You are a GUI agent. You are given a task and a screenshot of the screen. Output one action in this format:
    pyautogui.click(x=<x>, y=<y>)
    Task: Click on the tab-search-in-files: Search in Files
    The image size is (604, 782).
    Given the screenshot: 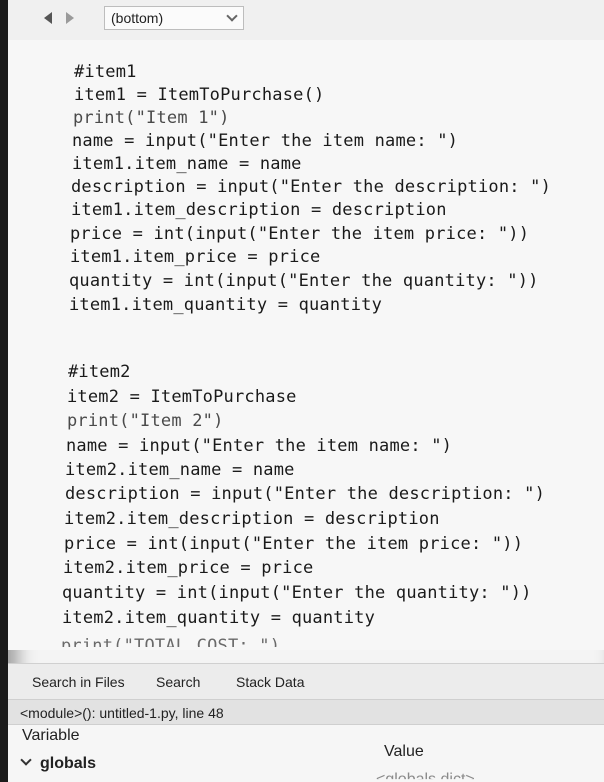 What is the action you would take?
    pyautogui.click(x=78, y=682)
    